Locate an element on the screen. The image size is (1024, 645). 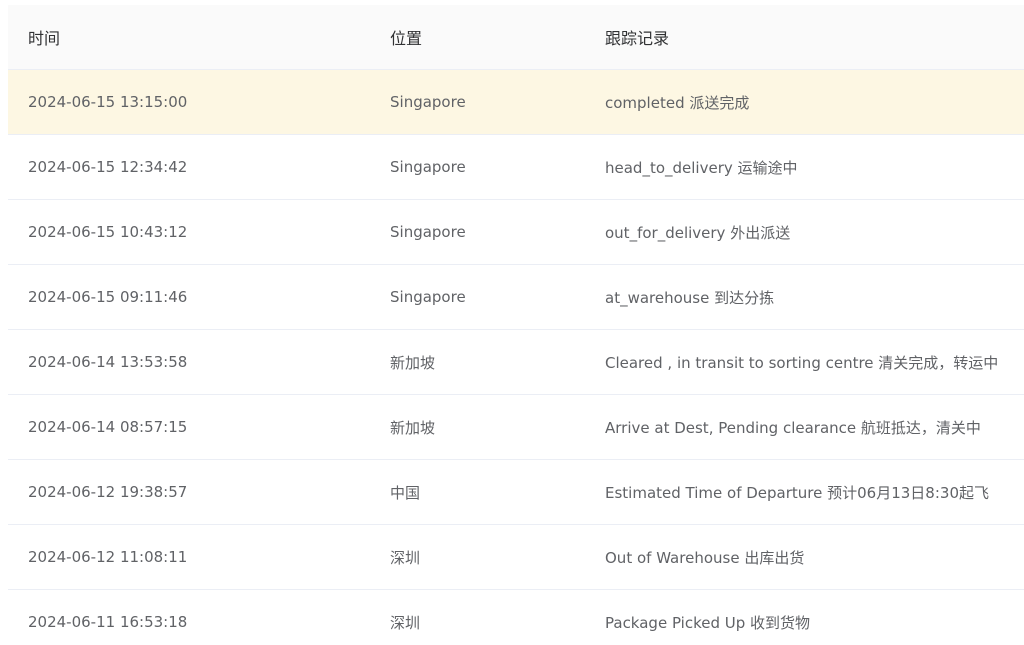
cell-location: 中国 is located at coordinates (405, 492).